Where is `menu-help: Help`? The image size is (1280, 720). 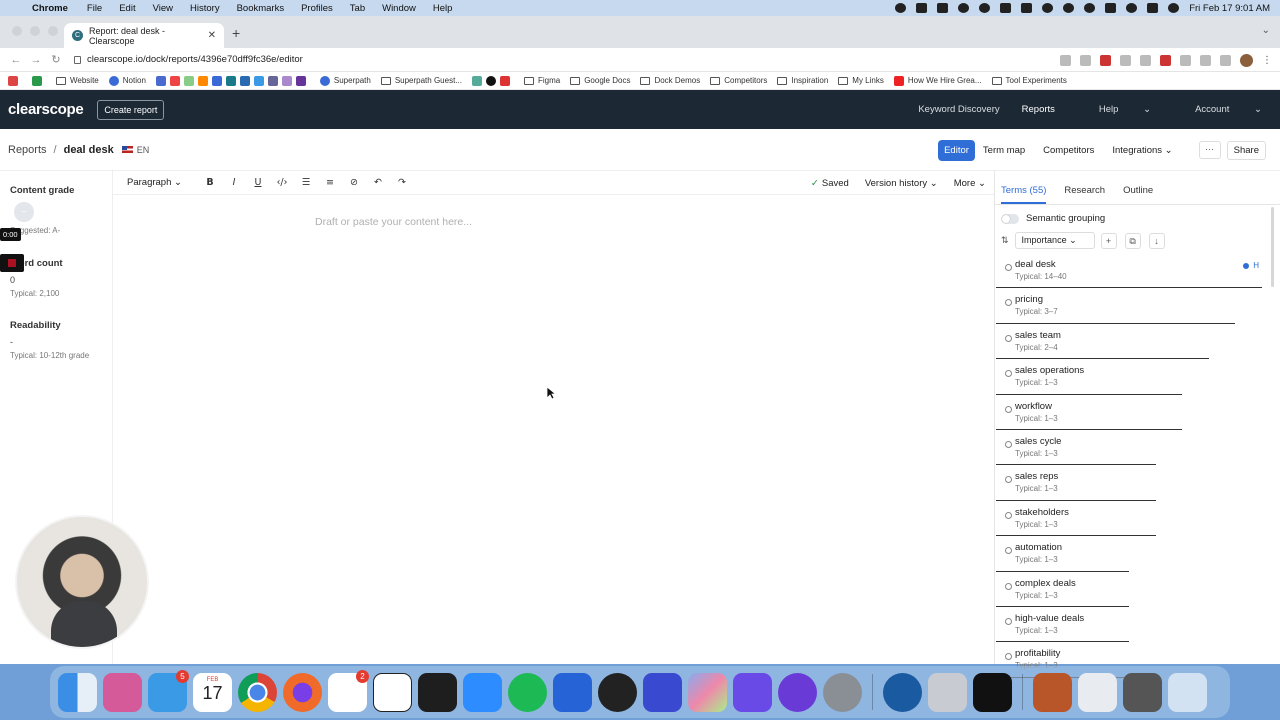
menu-help: Help is located at coordinates (443, 8).